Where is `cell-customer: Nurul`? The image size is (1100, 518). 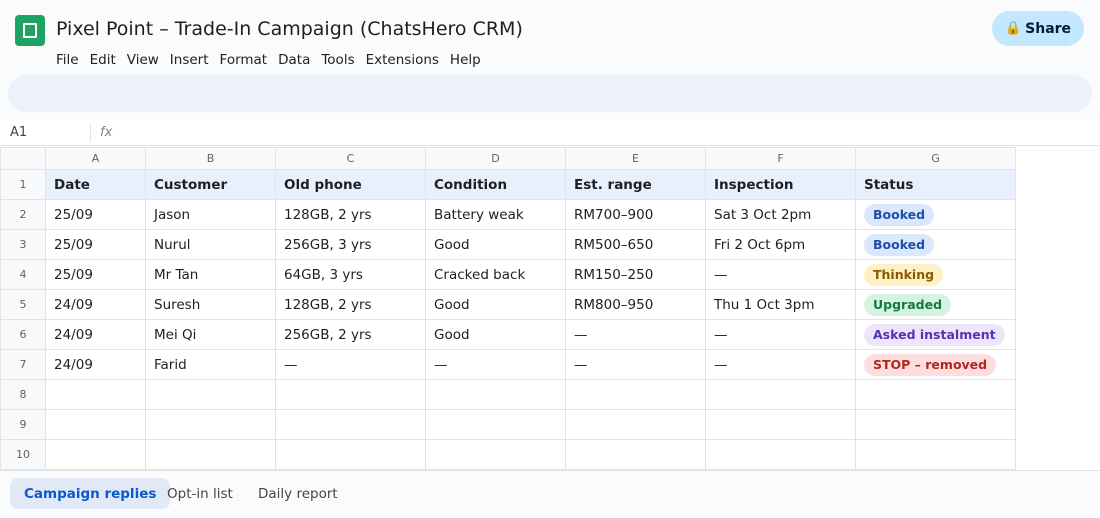
cell-customer: Nurul is located at coordinates (210, 244).